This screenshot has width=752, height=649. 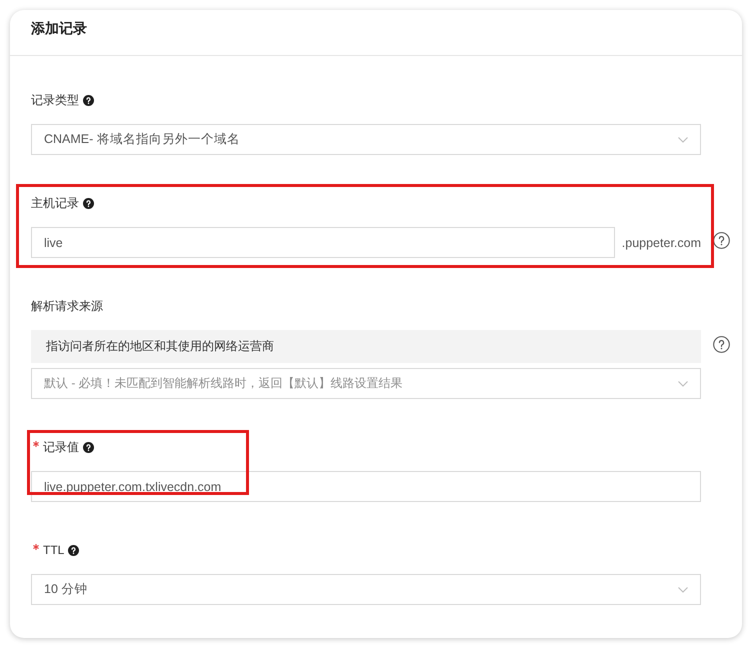 I want to click on text-field: live.puppeter.com.txlivecdn.com, so click(x=366, y=486).